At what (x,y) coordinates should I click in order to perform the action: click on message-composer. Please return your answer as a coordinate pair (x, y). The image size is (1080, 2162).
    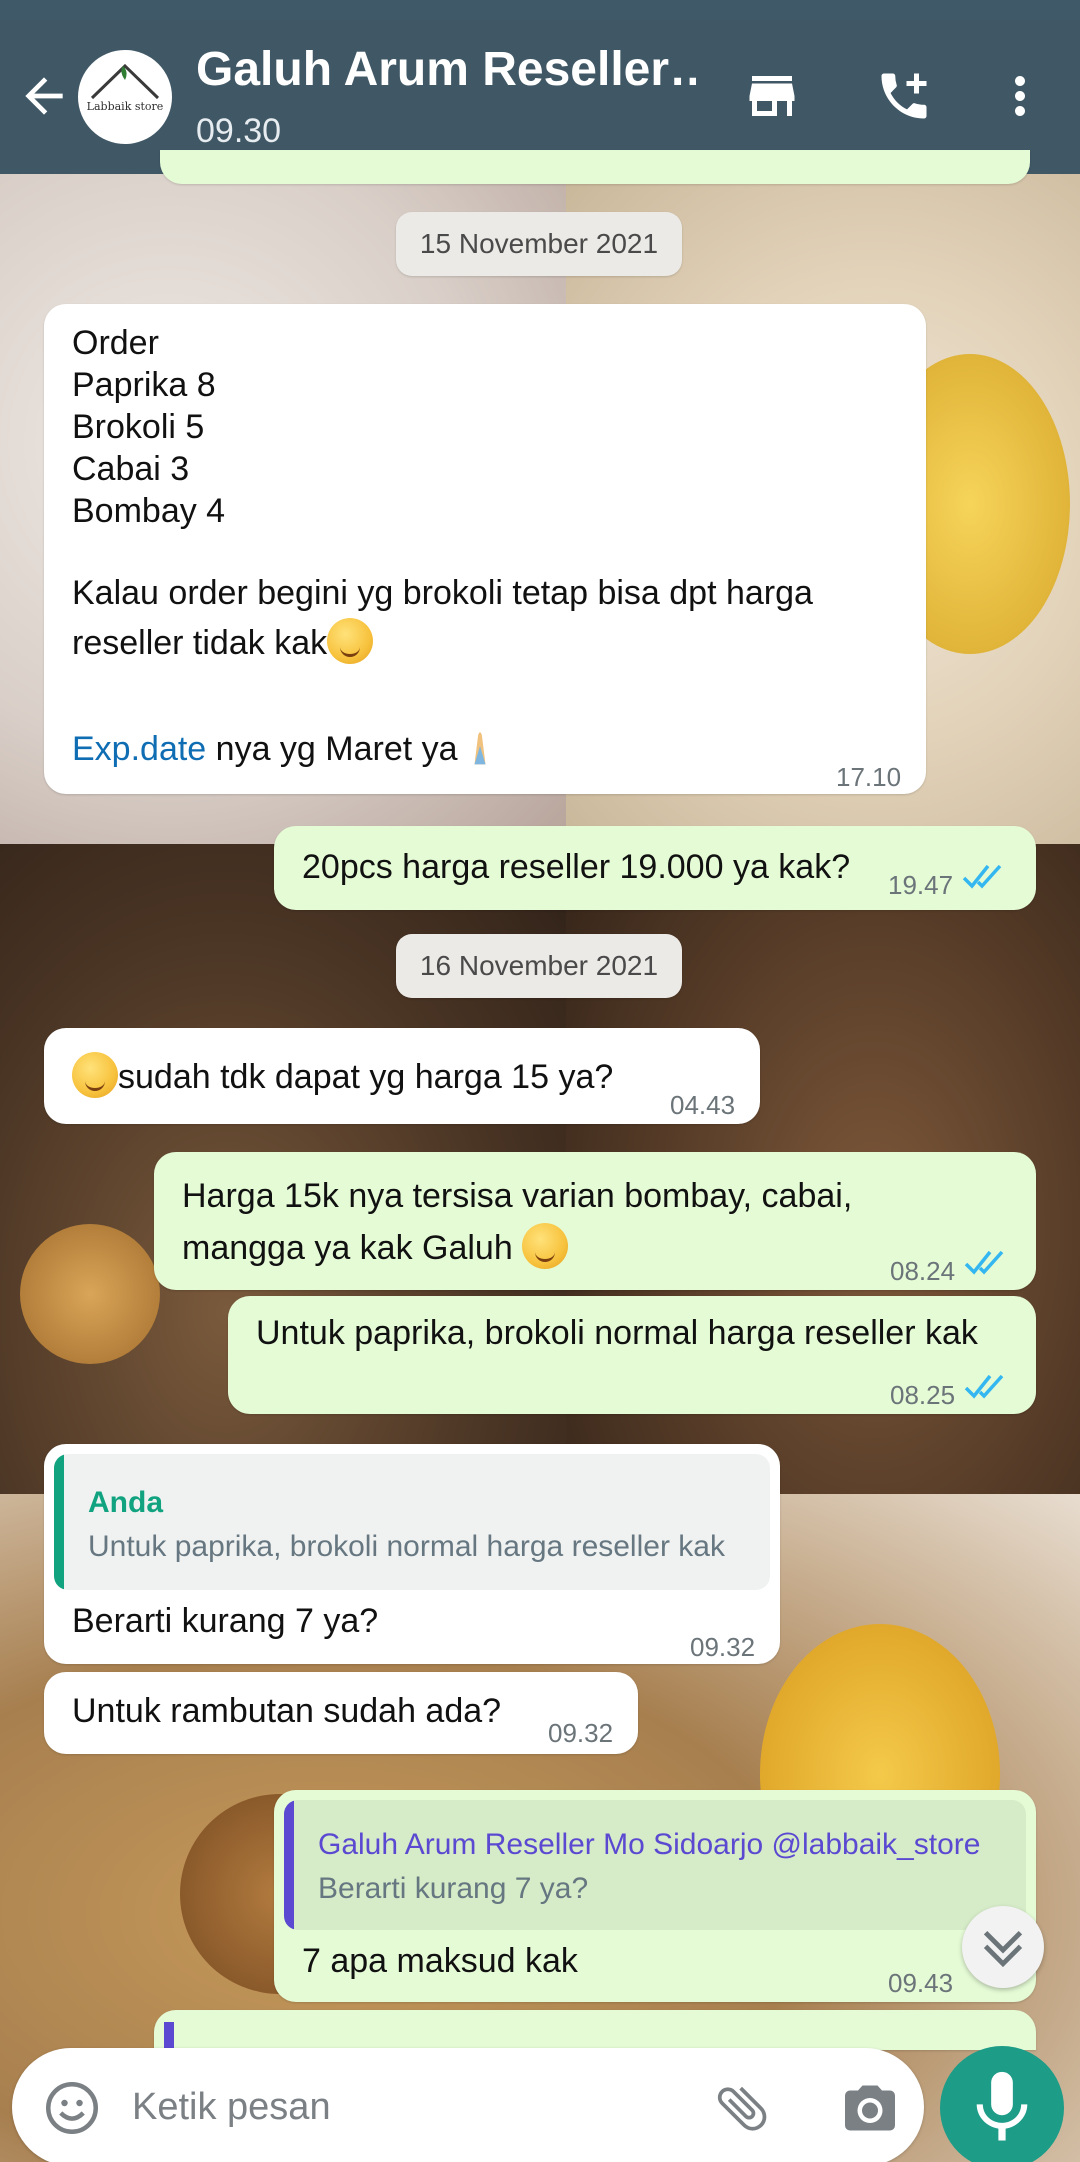
    Looking at the image, I should click on (468, 2105).